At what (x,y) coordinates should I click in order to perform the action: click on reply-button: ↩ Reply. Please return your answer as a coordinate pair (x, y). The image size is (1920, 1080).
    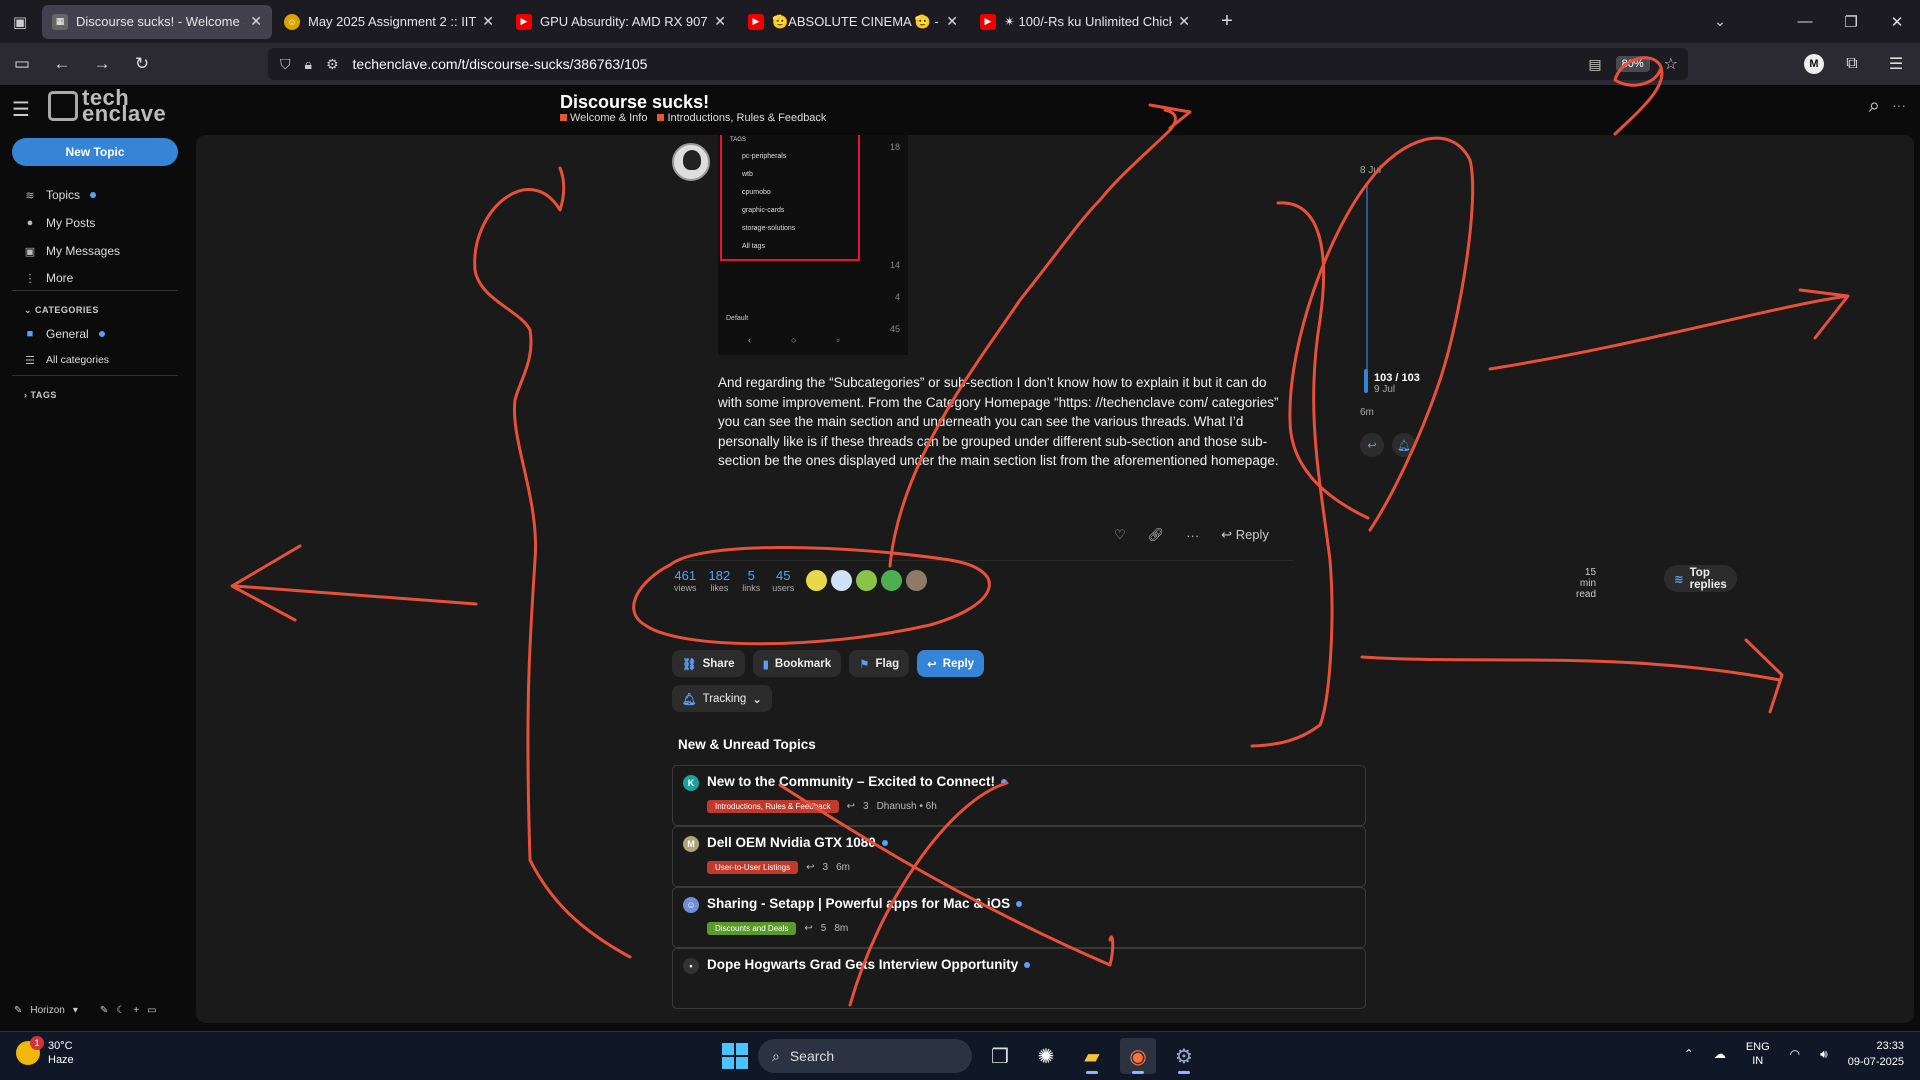
    Looking at the image, I should click on (951, 663).